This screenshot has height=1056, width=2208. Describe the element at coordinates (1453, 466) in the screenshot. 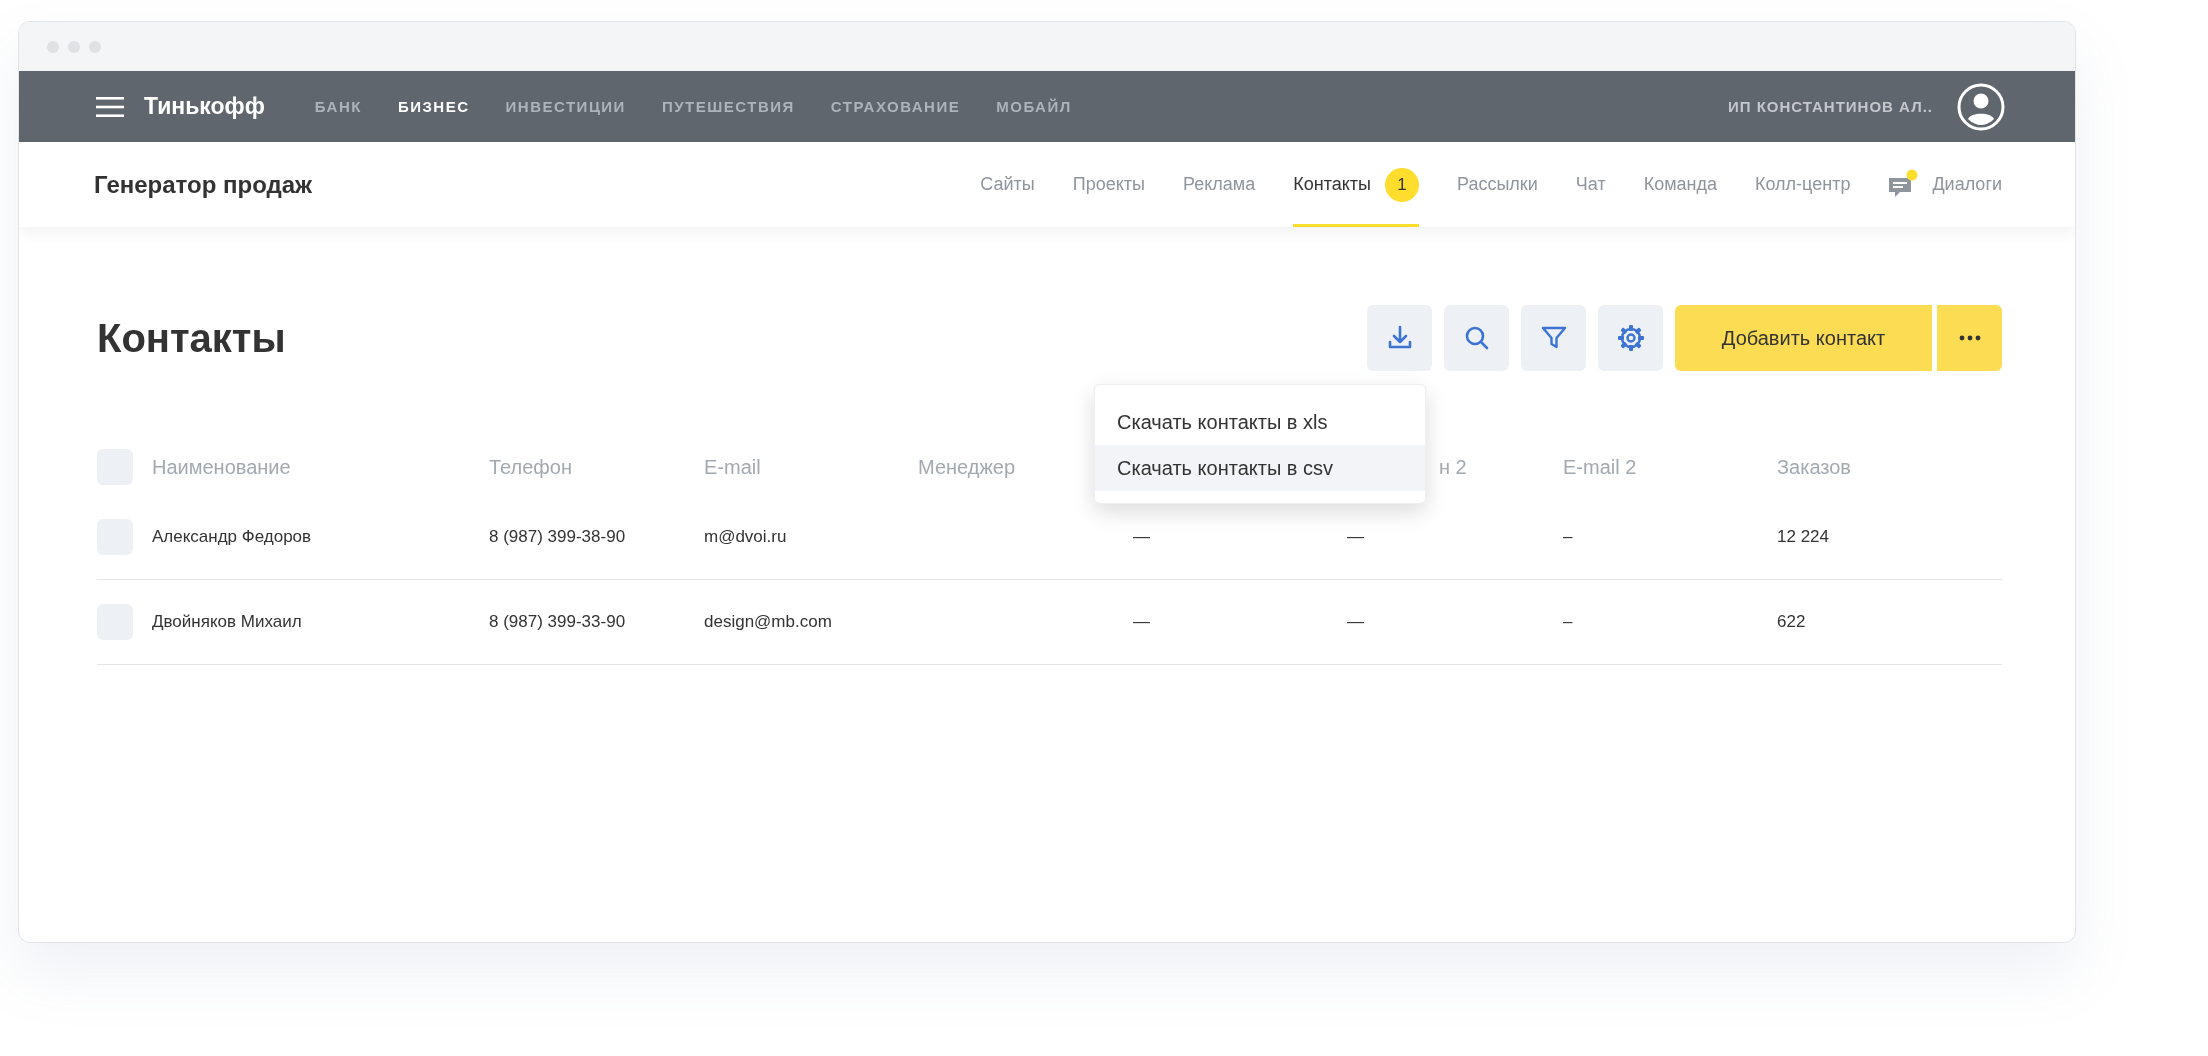

I see `column-header: н 2` at that location.